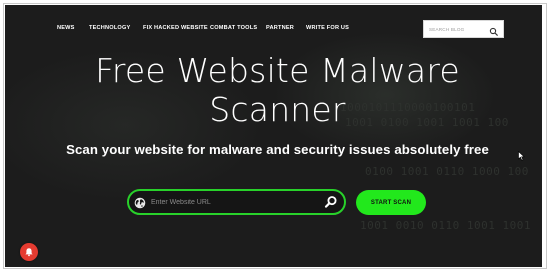 This screenshot has width=550, height=272. What do you see at coordinates (494, 30) in the screenshot?
I see `search-icon` at bounding box center [494, 30].